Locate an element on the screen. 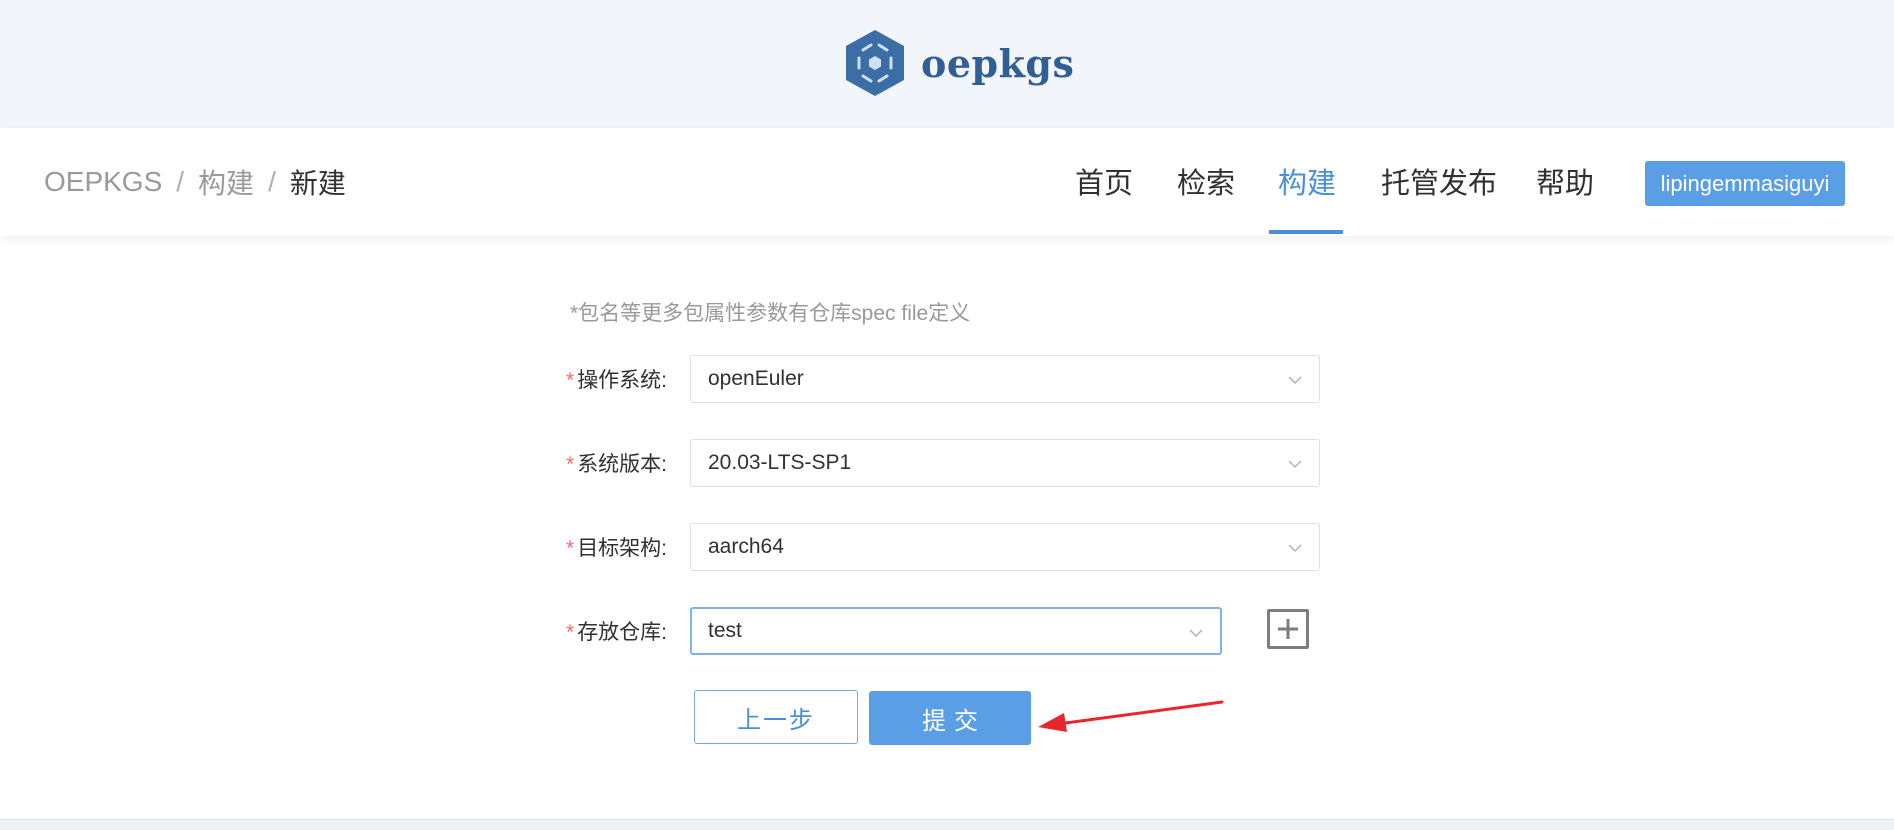 This screenshot has width=1894, height=830. field-label-arch: * 目标架构: is located at coordinates (617, 548).